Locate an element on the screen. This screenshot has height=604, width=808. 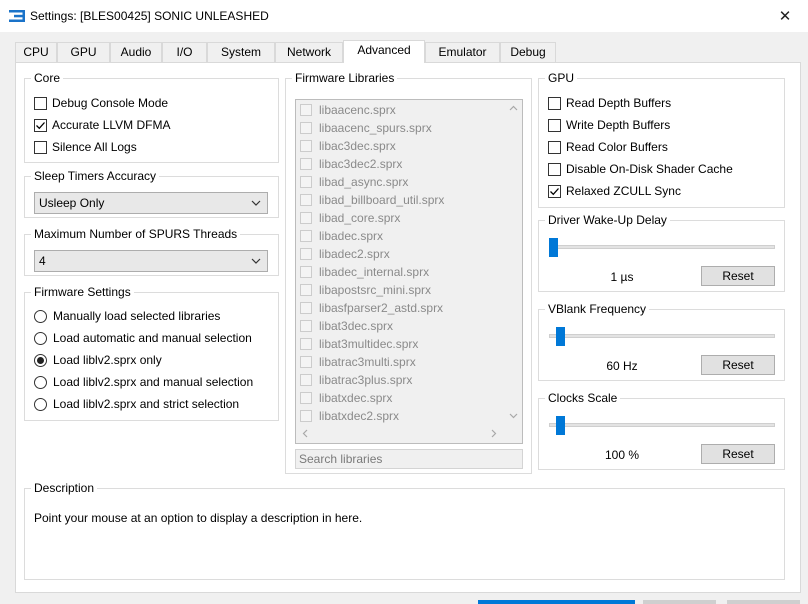
tab-emulator: Emulator is located at coordinates (462, 52).